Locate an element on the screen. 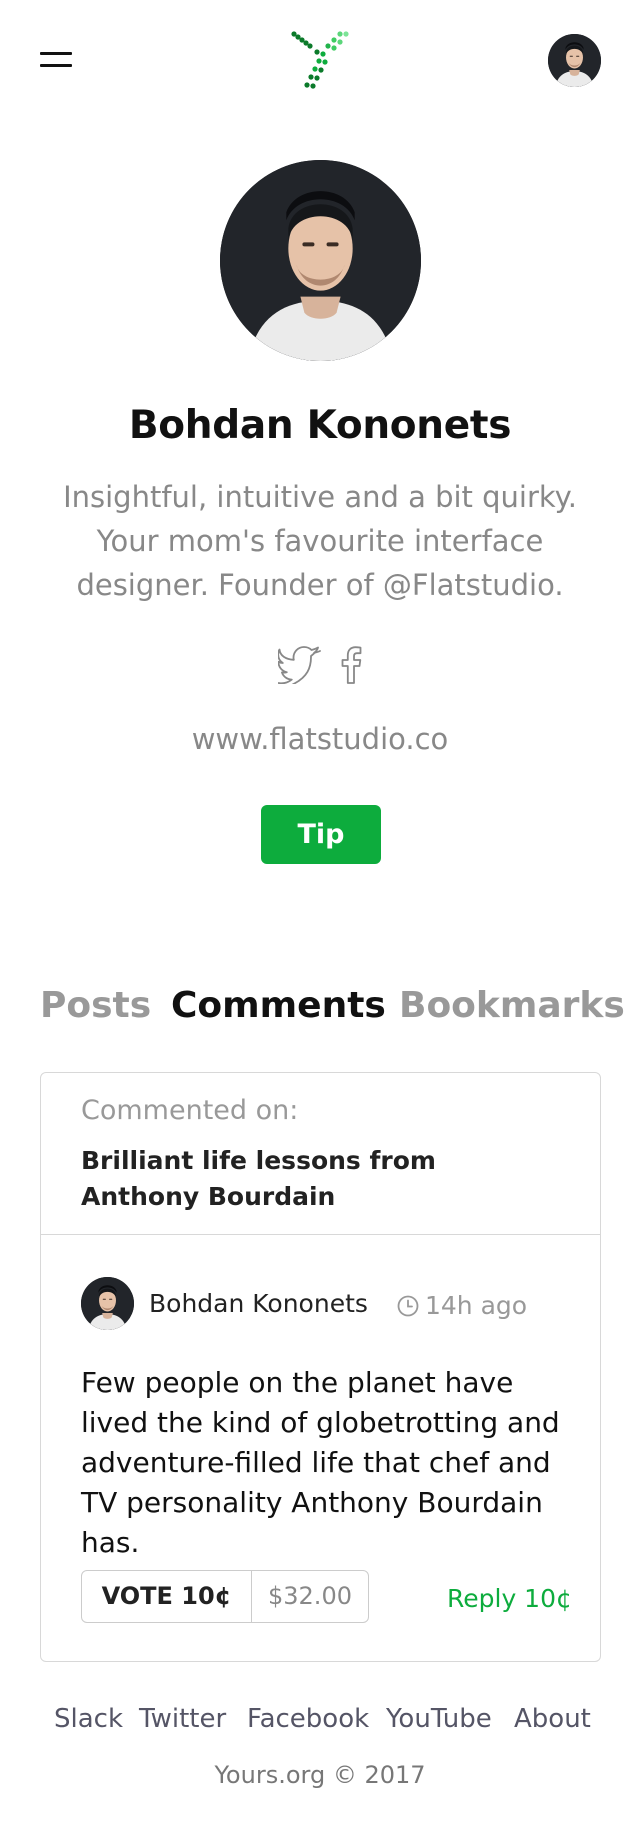 The height and width of the screenshot is (1834, 640). vote-total: $32.00 is located at coordinates (310, 1596).